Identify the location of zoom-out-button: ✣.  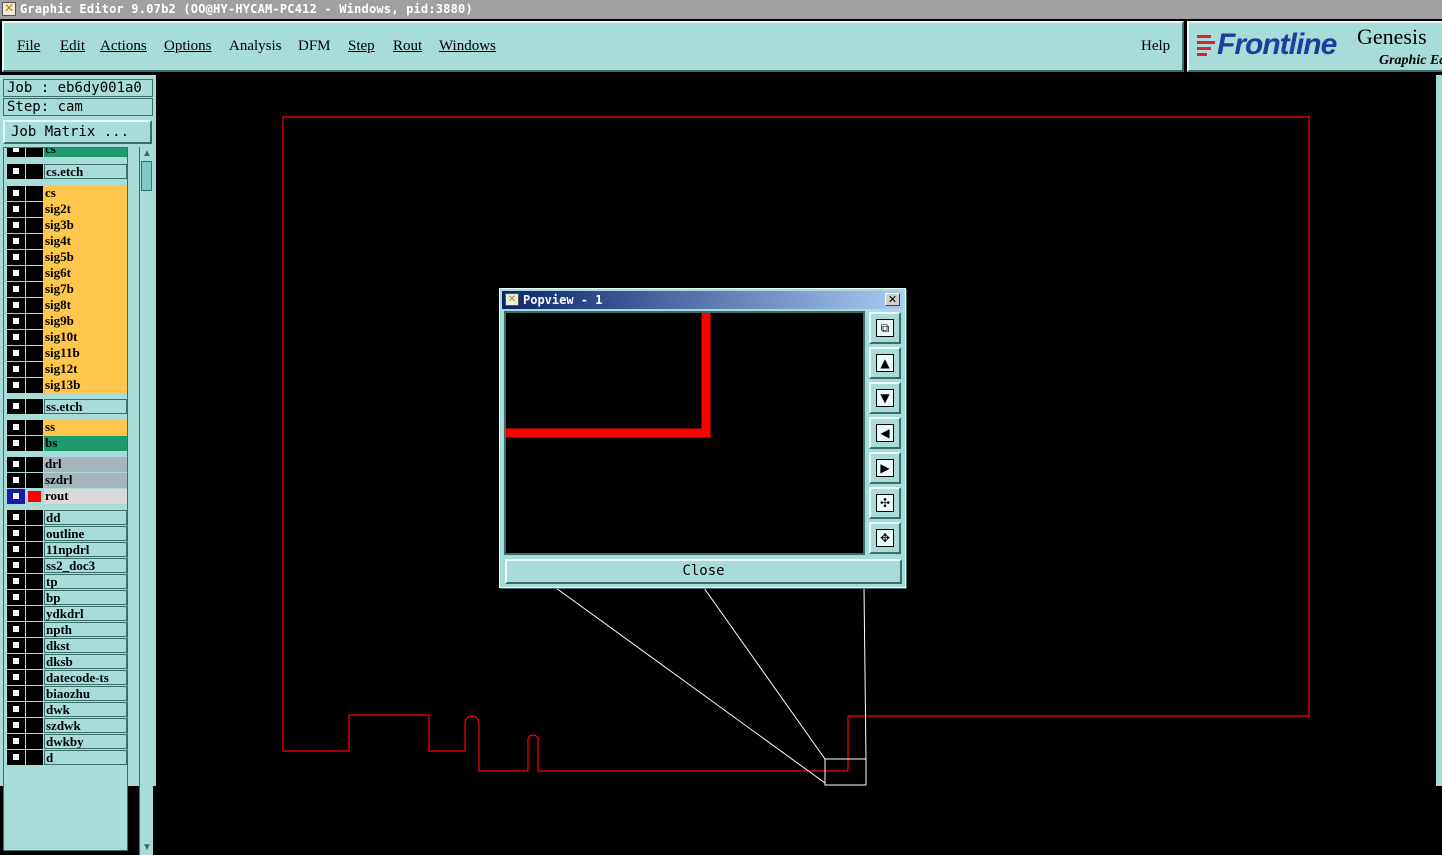
(885, 503).